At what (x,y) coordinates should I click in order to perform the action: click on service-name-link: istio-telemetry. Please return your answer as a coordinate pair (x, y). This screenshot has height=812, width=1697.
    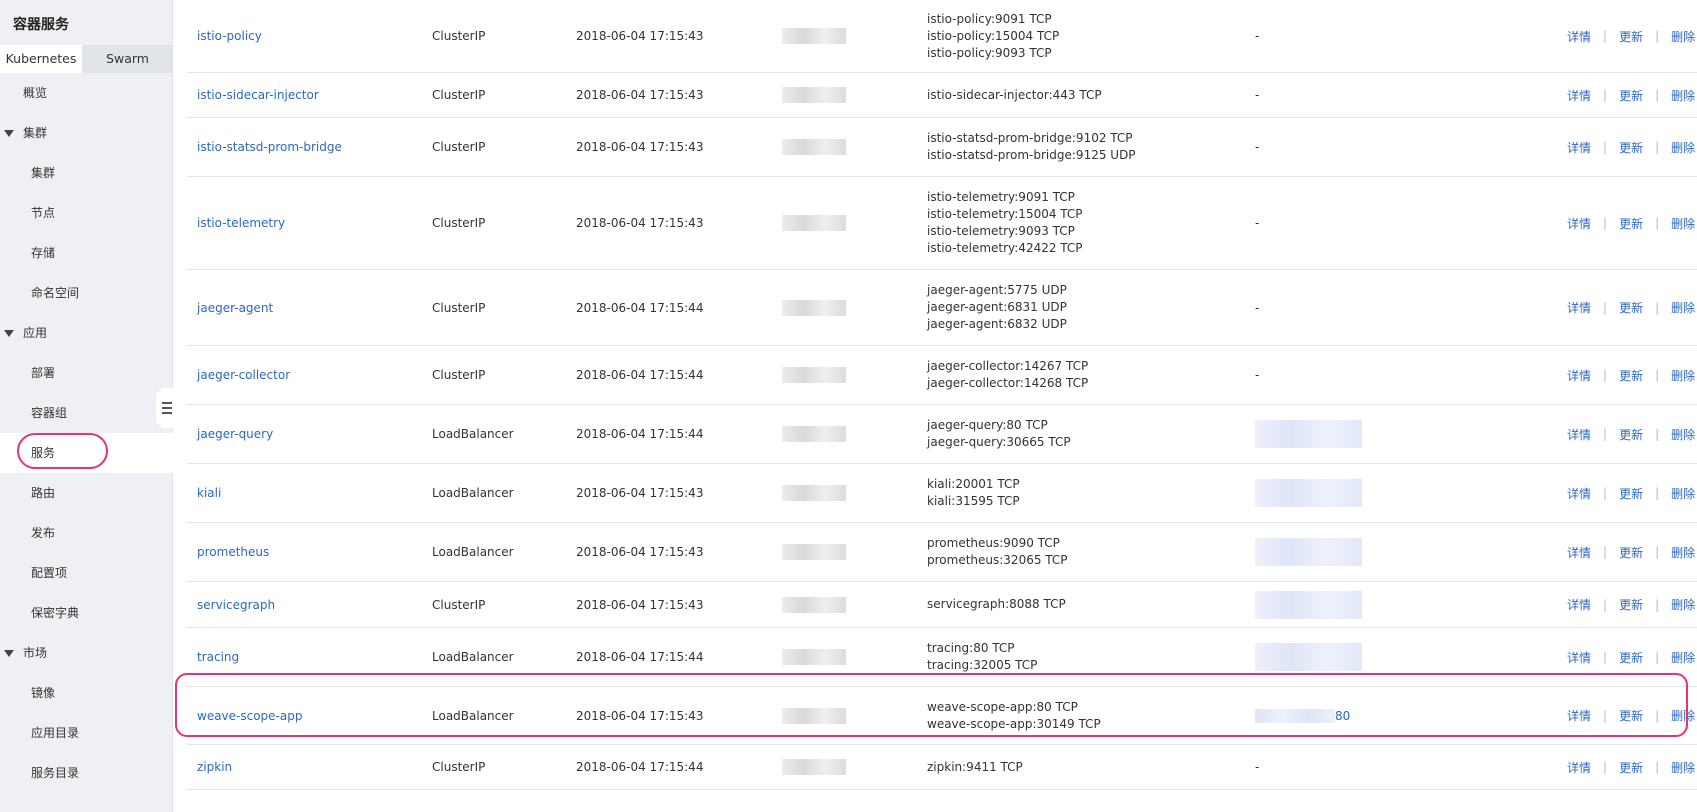
    Looking at the image, I should click on (241, 223).